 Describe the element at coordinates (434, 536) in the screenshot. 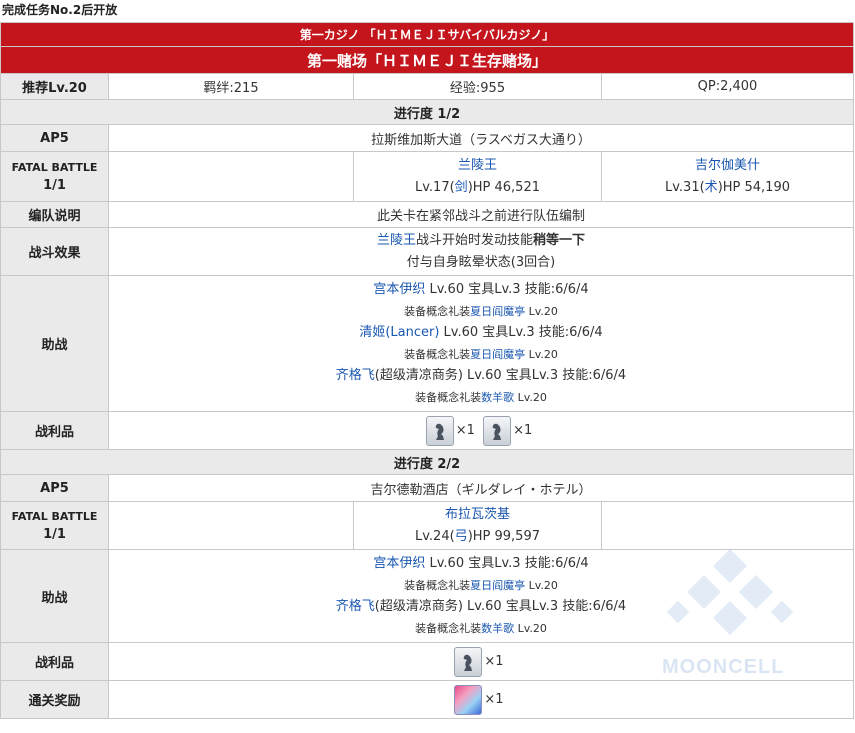

I see `enemy-level: Lv.24(` at that location.